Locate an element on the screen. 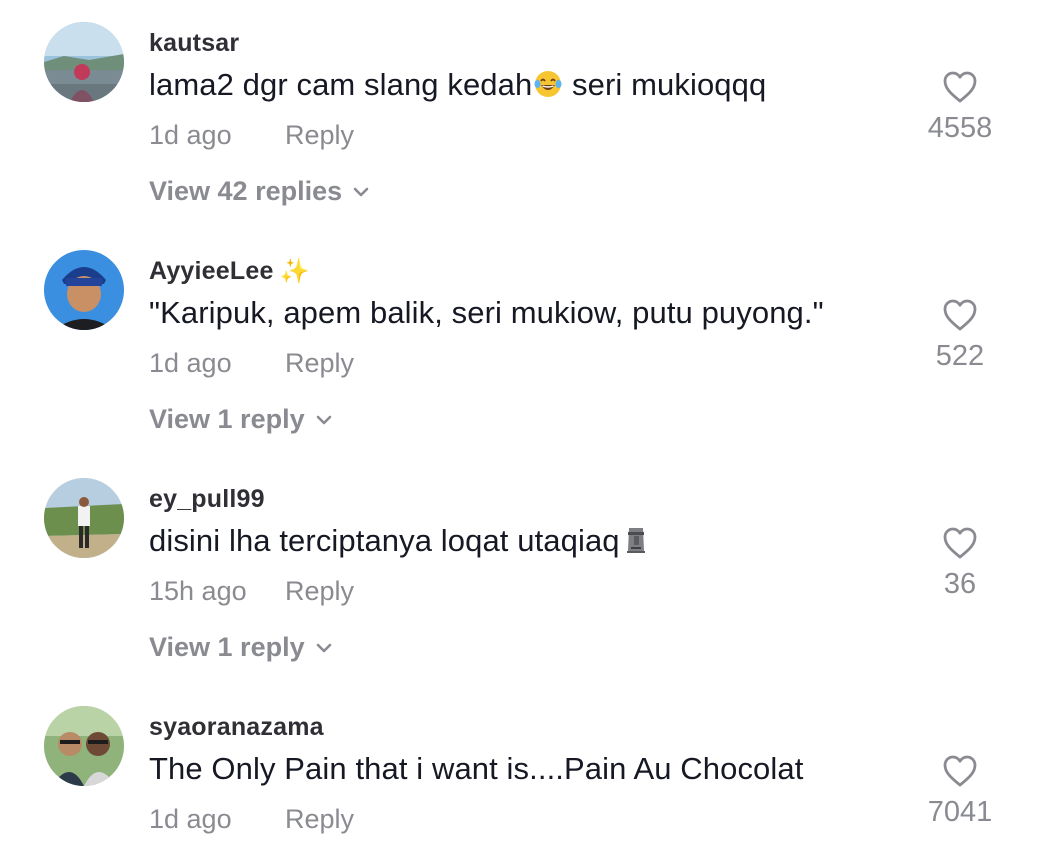 The width and height of the screenshot is (1038, 850). comment-text: lama2 dgr cam slang kedah seri mukioqqq is located at coordinates (457, 85).